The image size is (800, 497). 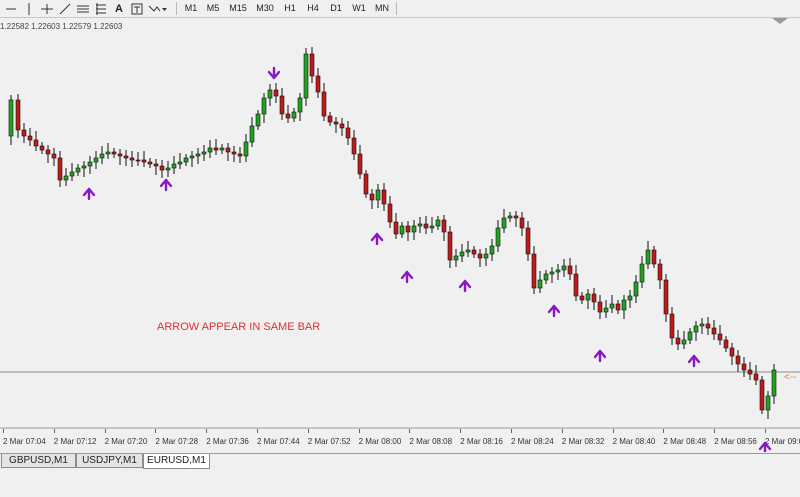 What do you see at coordinates (65, 8) in the screenshot?
I see `trendline-icon` at bounding box center [65, 8].